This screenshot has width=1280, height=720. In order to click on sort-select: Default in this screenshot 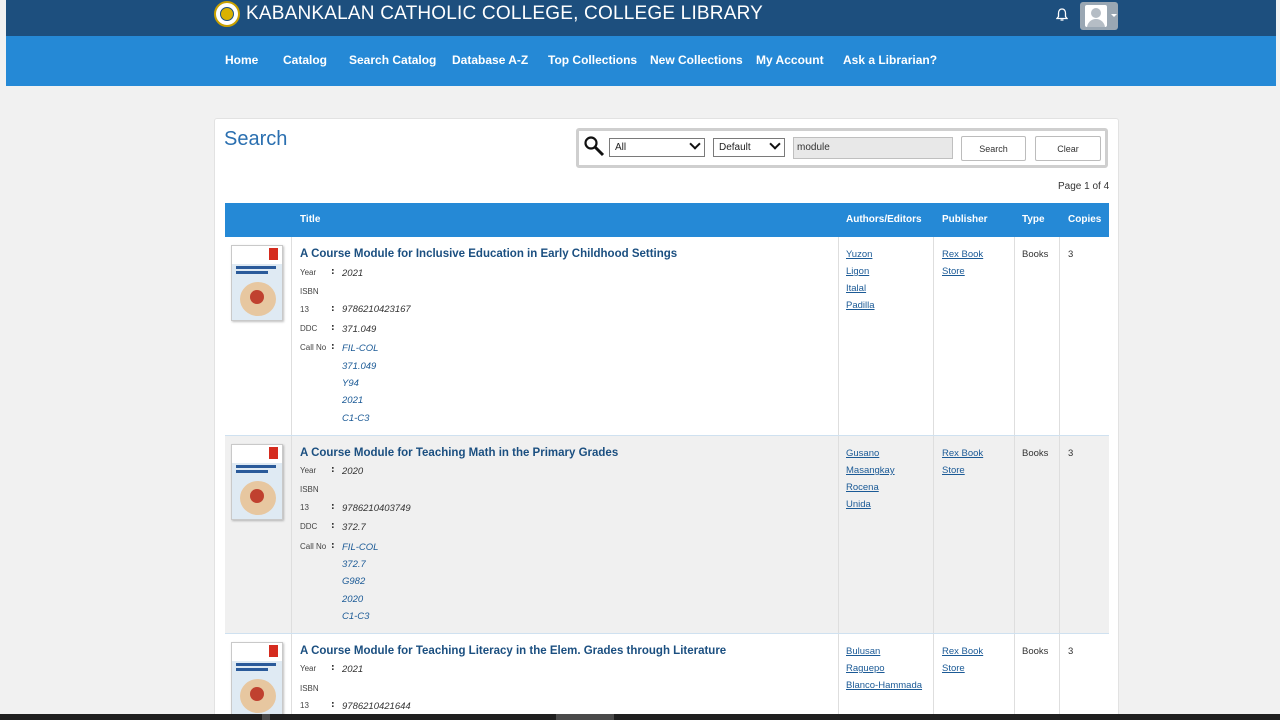, I will do `click(749, 147)`.